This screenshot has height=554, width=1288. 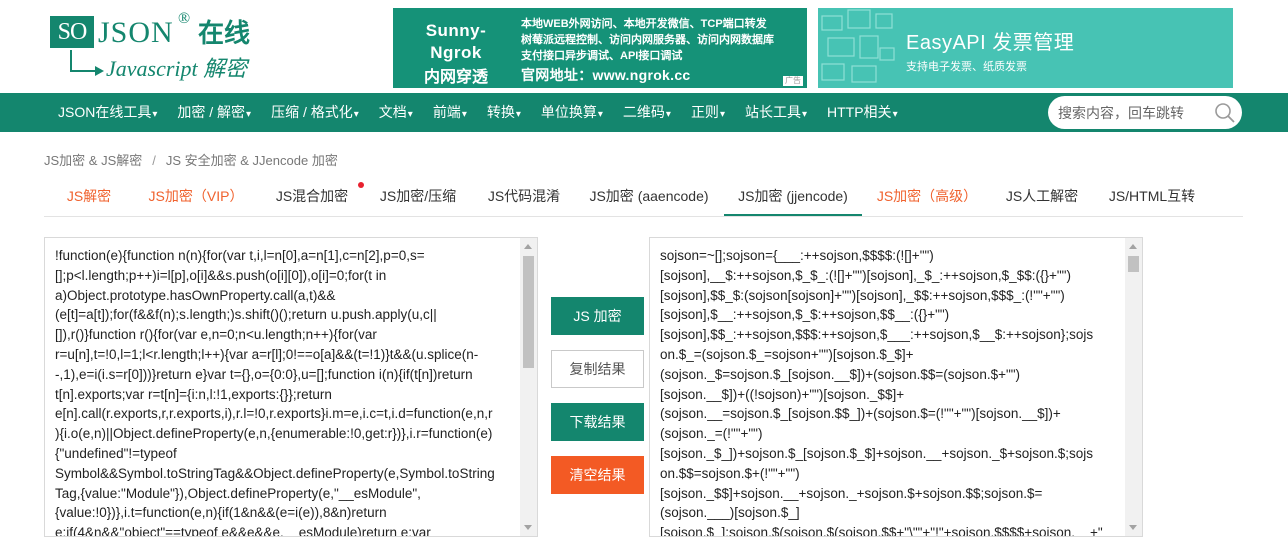 What do you see at coordinates (708, 112) in the screenshot?
I see `nav-item-8: 正则▾` at bounding box center [708, 112].